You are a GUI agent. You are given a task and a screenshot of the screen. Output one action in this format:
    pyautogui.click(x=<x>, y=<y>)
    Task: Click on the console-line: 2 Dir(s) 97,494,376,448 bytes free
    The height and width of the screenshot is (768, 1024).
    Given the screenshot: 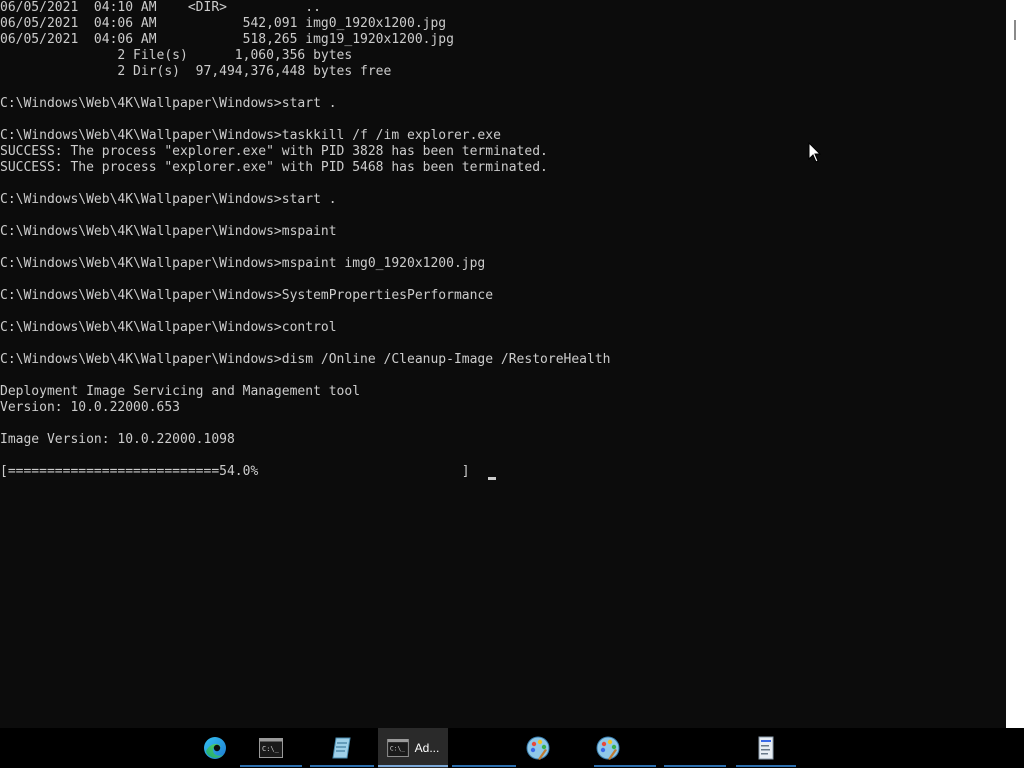 What is the action you would take?
    pyautogui.click(x=196, y=71)
    